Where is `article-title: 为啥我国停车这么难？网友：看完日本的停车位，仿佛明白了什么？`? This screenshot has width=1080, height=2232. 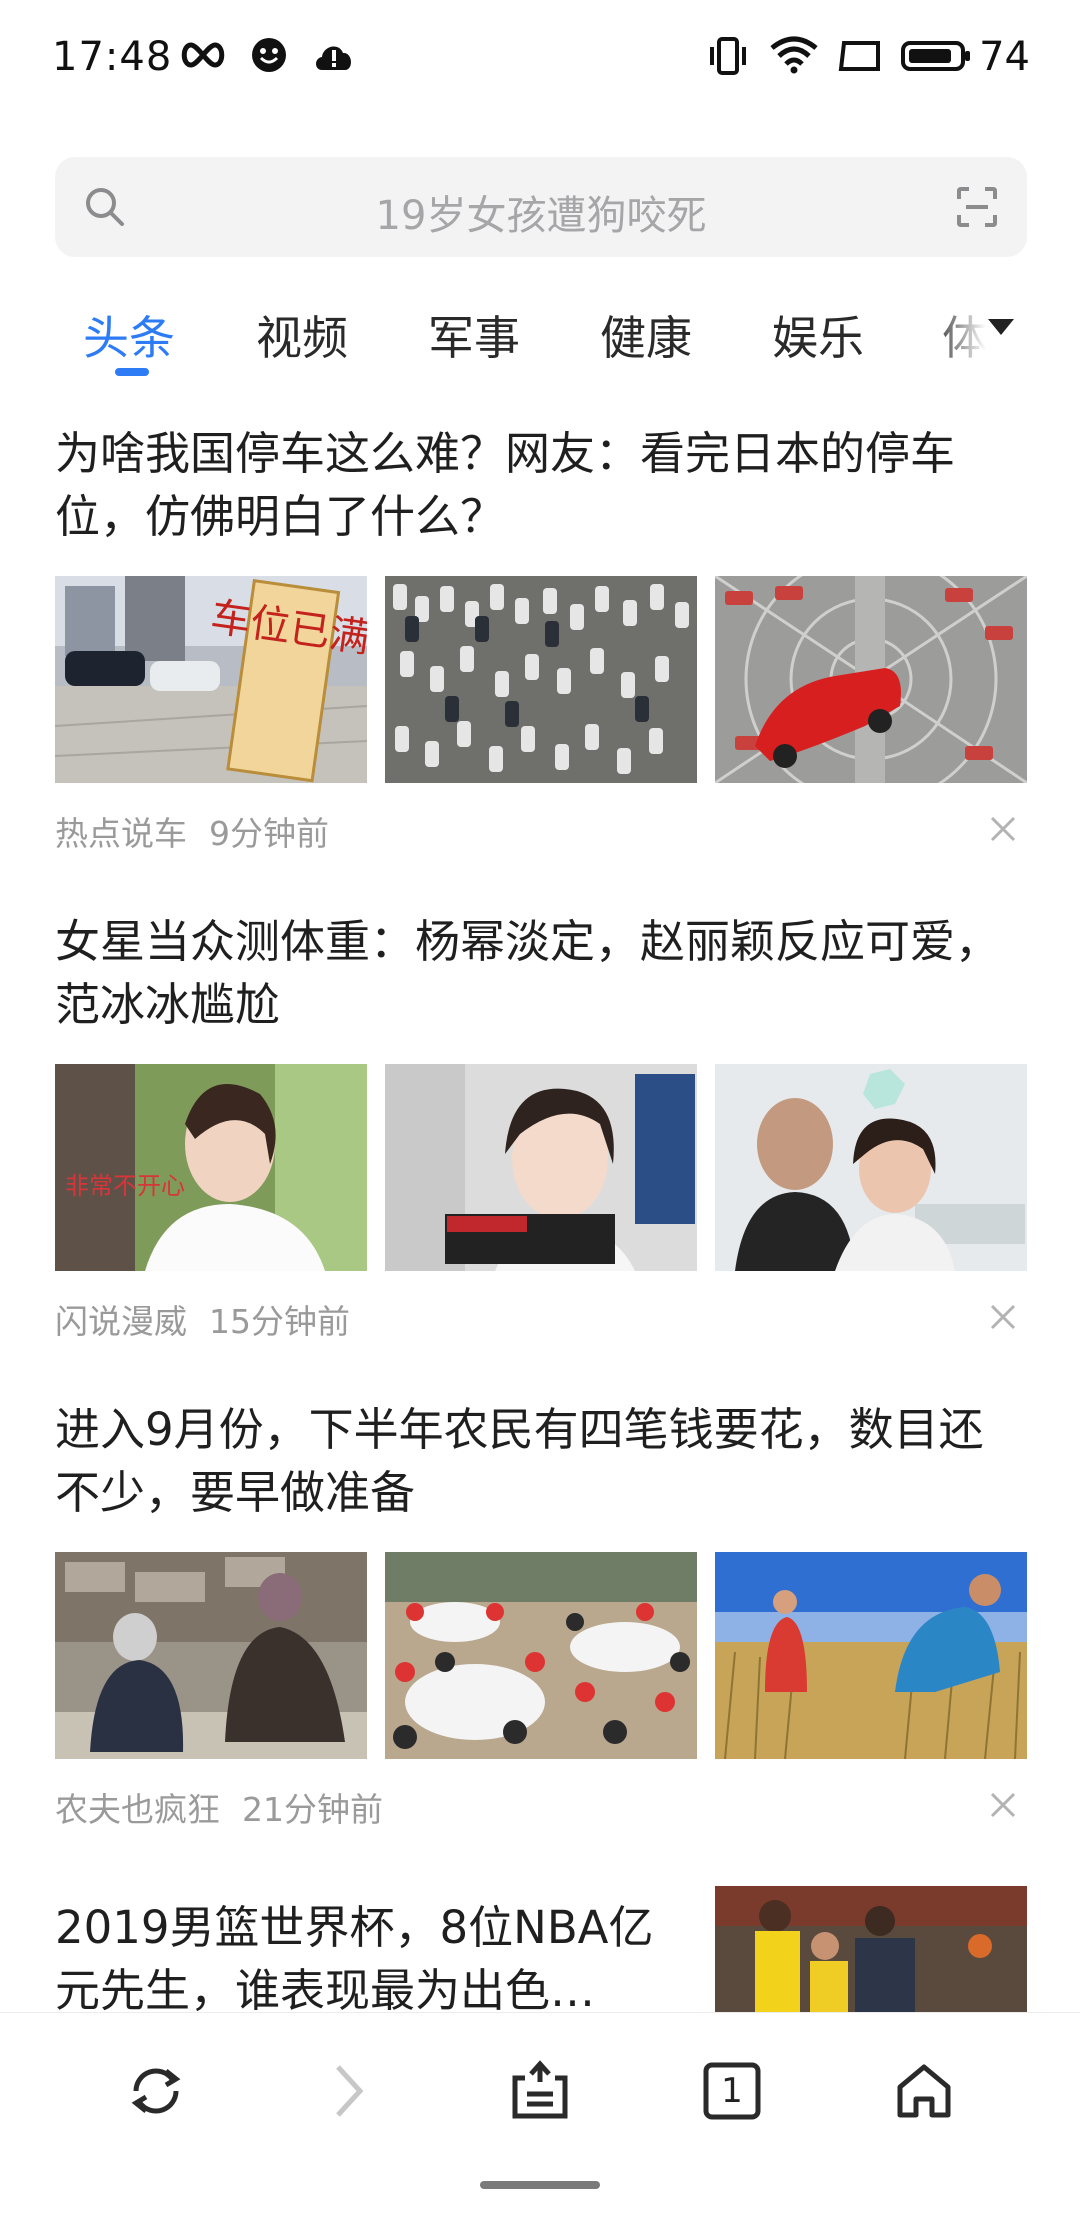
article-title: 为啥我国停车这么难？网友：看完日本的停车位，仿佛明白了什么？ is located at coordinates (541, 485).